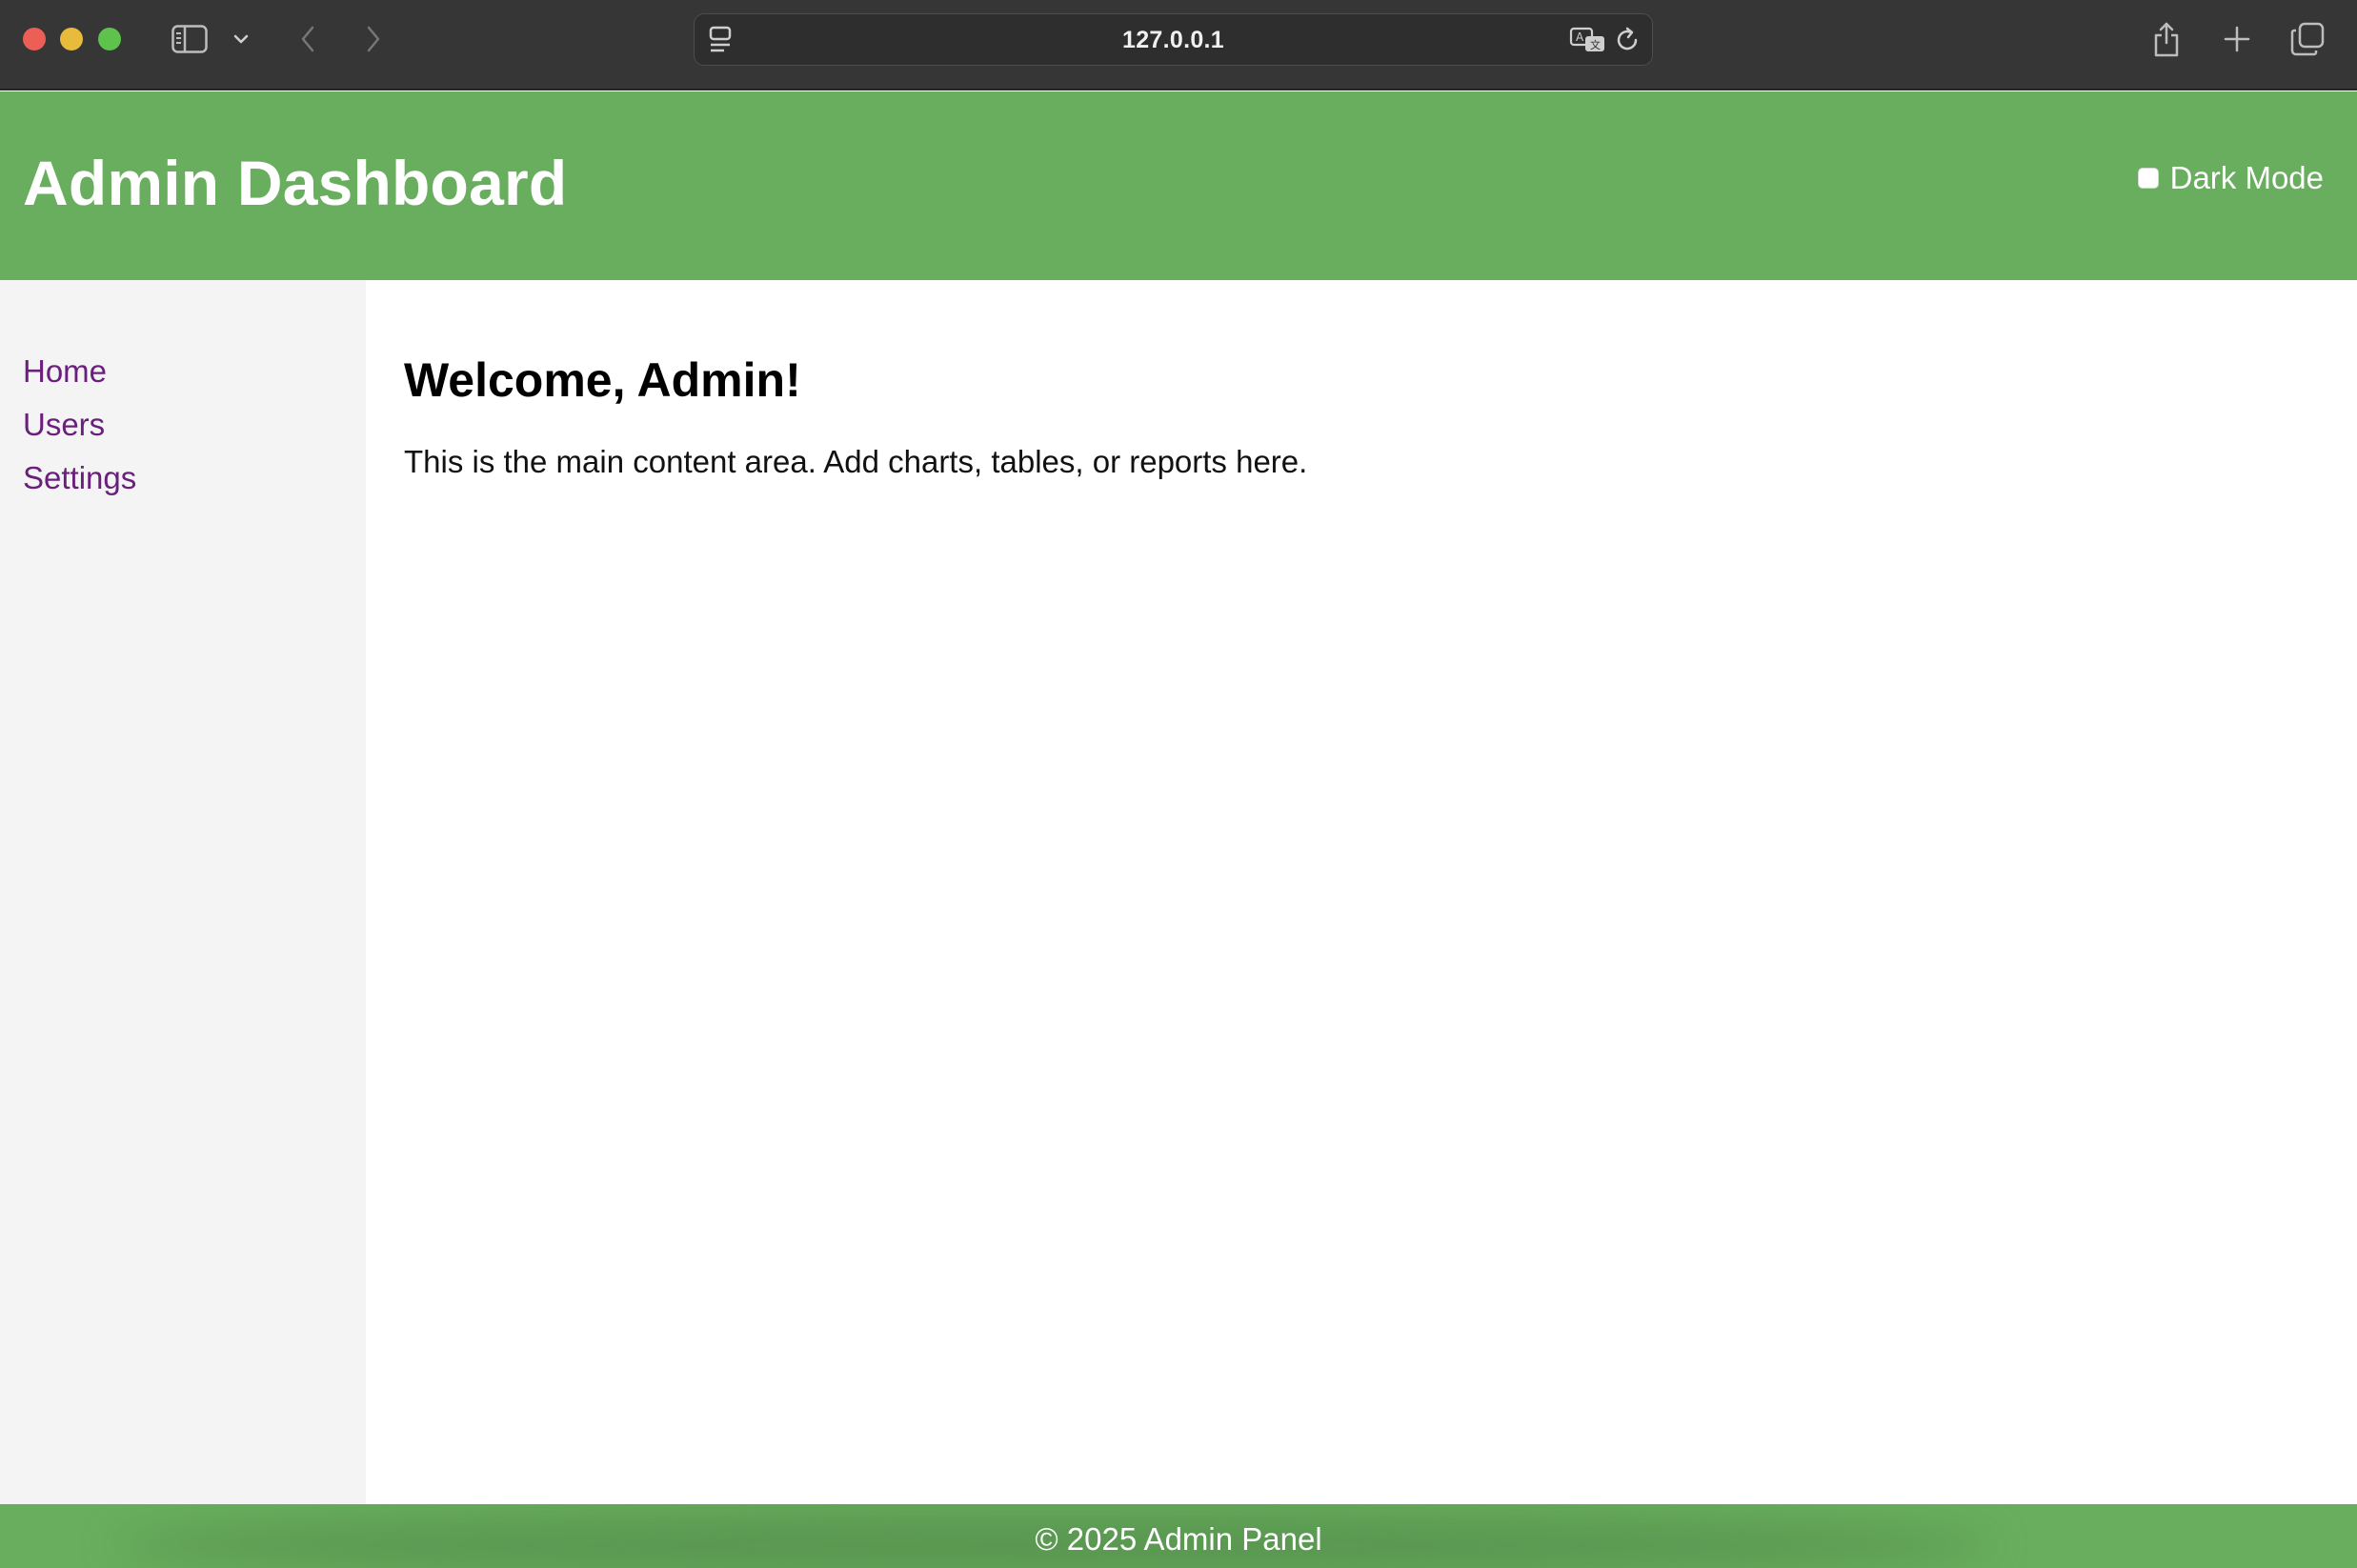 Image resolution: width=2357 pixels, height=1568 pixels. Describe the element at coordinates (194, 425) in the screenshot. I see `sidebar-item-users: Users` at that location.